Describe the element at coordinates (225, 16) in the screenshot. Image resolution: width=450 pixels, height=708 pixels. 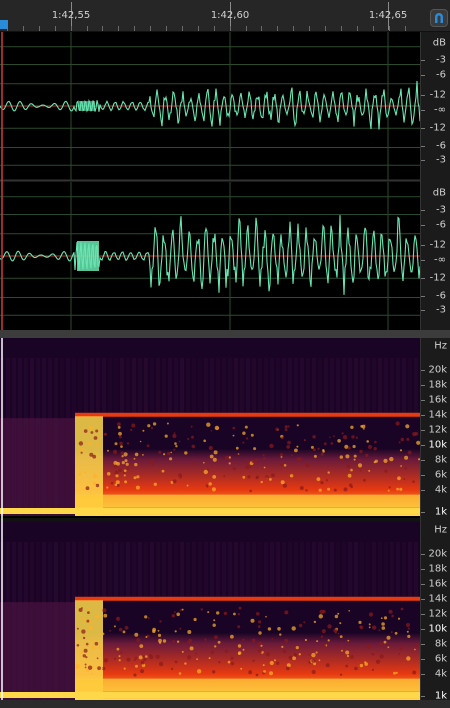
I see `time-ruler: 1:42,55 1:42,60 1:42,65` at that location.